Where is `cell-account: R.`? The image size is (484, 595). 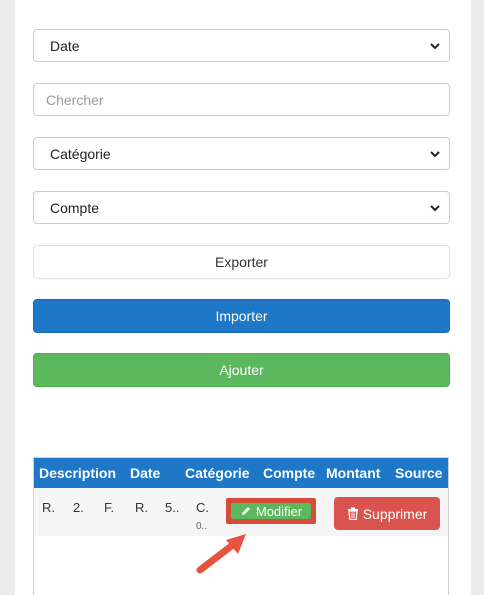 cell-account: R. is located at coordinates (141, 507).